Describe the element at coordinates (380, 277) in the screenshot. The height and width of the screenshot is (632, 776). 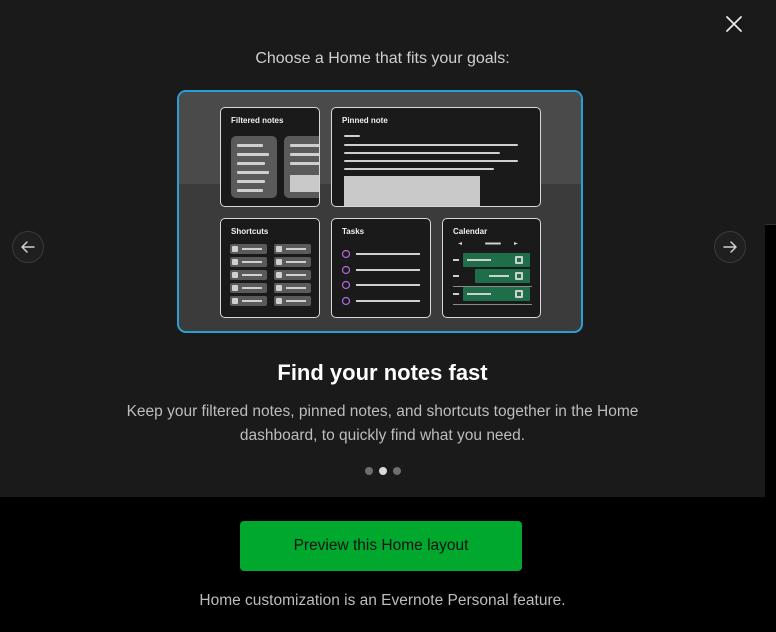
I see `tasks-illustration` at that location.